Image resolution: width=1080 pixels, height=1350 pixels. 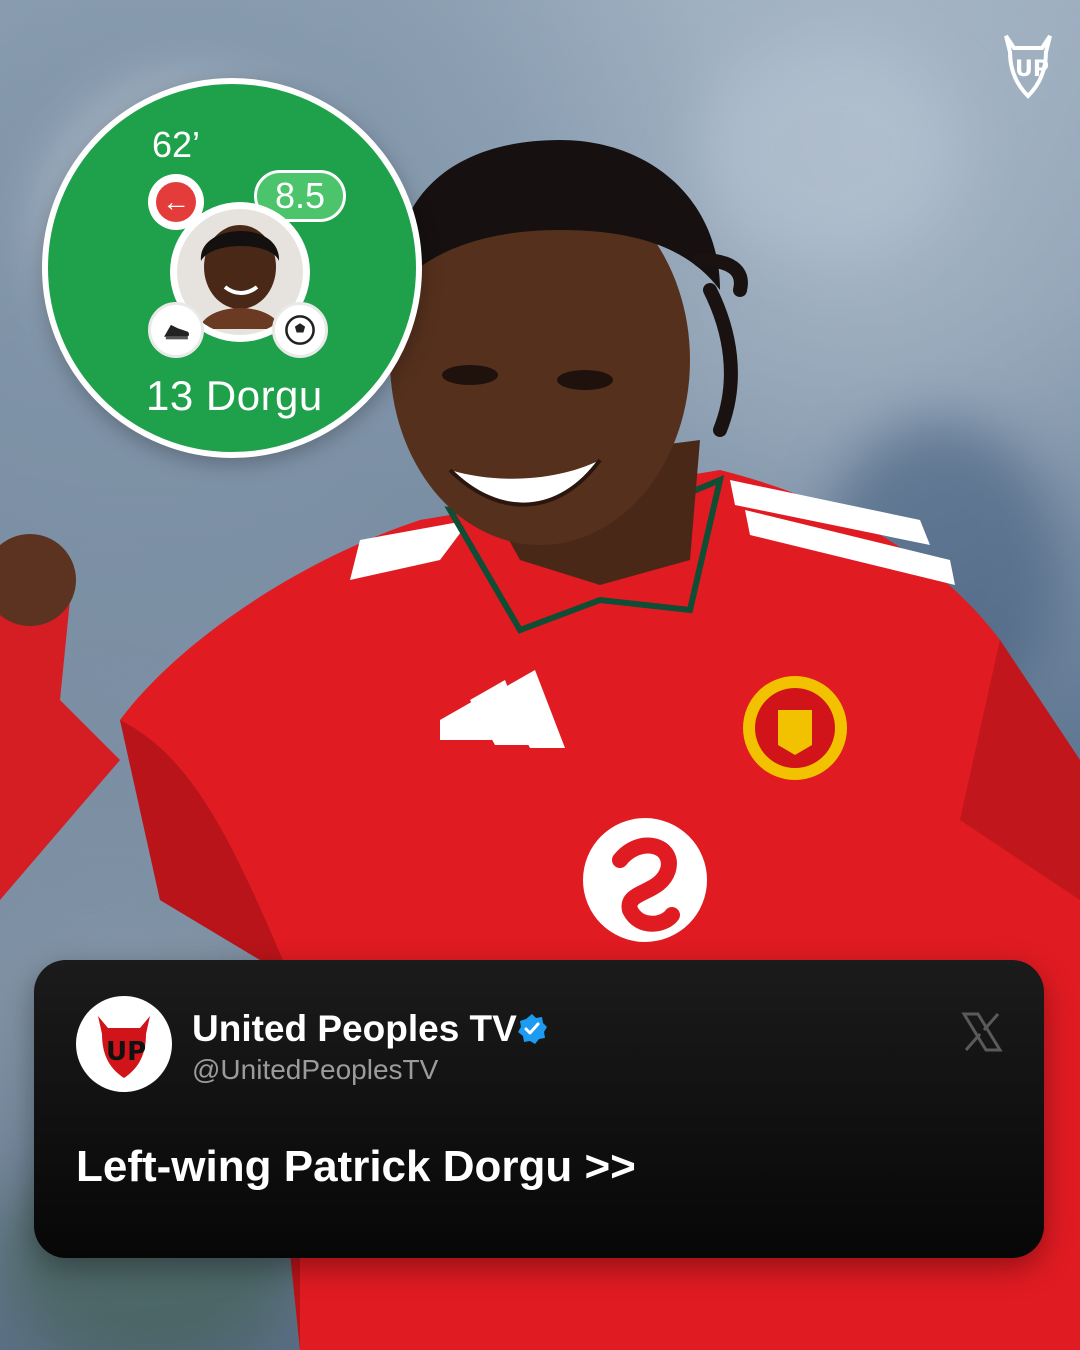 I want to click on account-handle: @UnitedPeoplesTV, so click(x=315, y=1070).